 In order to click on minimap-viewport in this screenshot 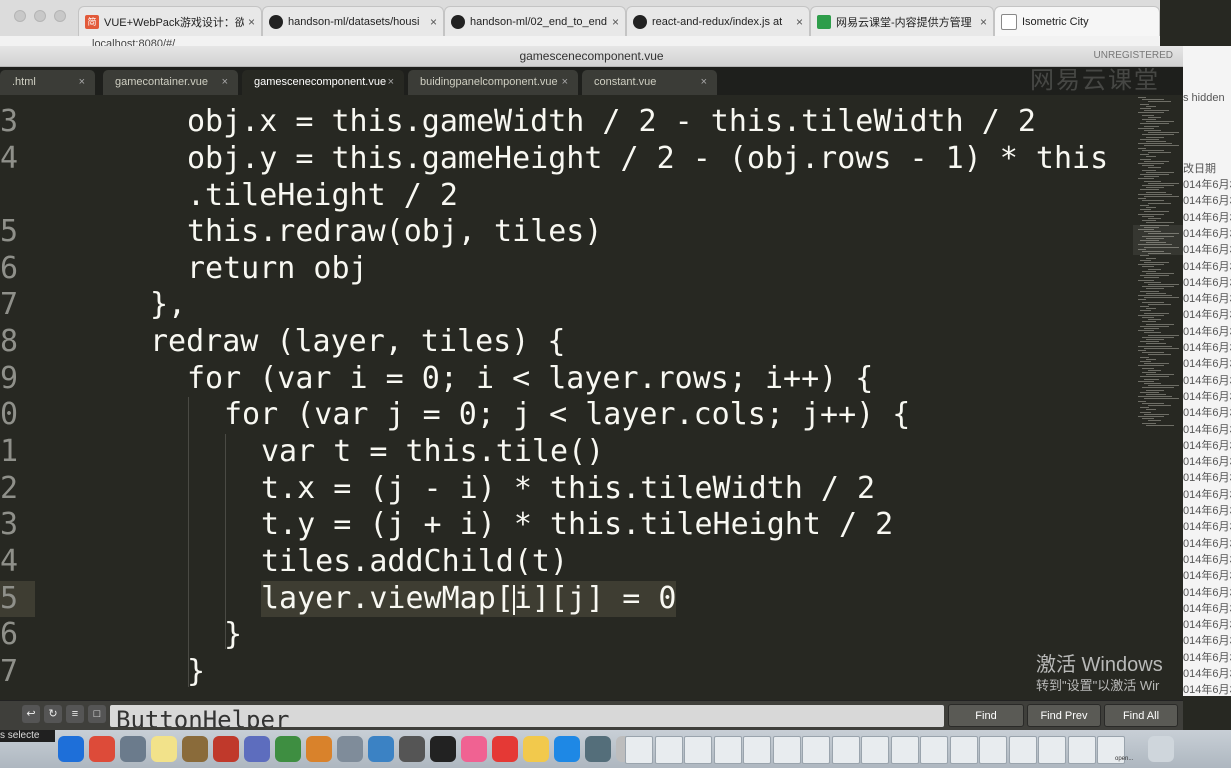, I will do `click(1158, 240)`.